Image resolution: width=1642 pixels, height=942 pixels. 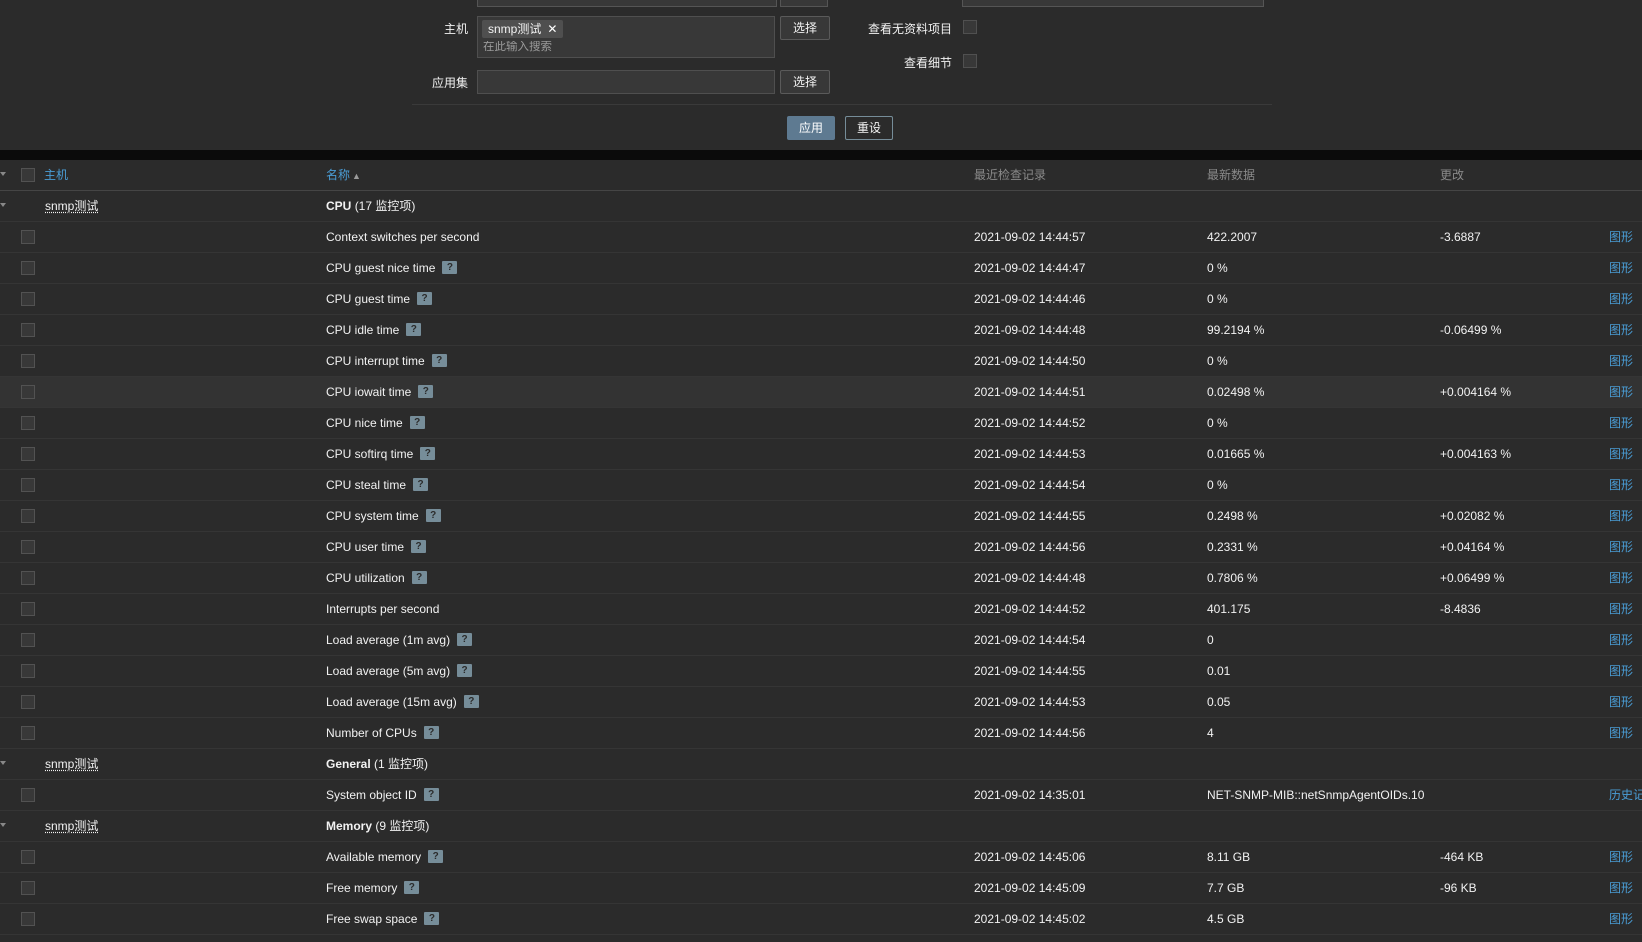 What do you see at coordinates (371, 795) in the screenshot?
I see `item-name-label: System object ID` at bounding box center [371, 795].